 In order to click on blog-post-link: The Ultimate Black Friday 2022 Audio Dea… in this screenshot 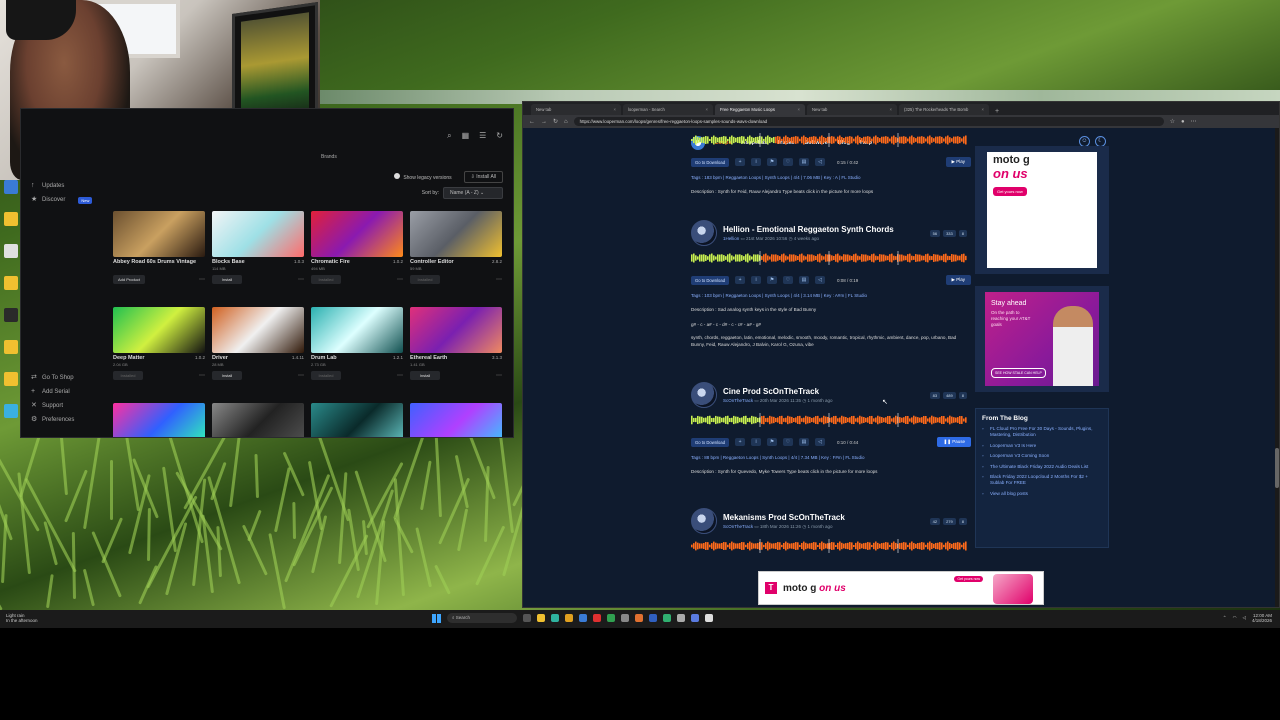, I will do `click(1042, 467)`.